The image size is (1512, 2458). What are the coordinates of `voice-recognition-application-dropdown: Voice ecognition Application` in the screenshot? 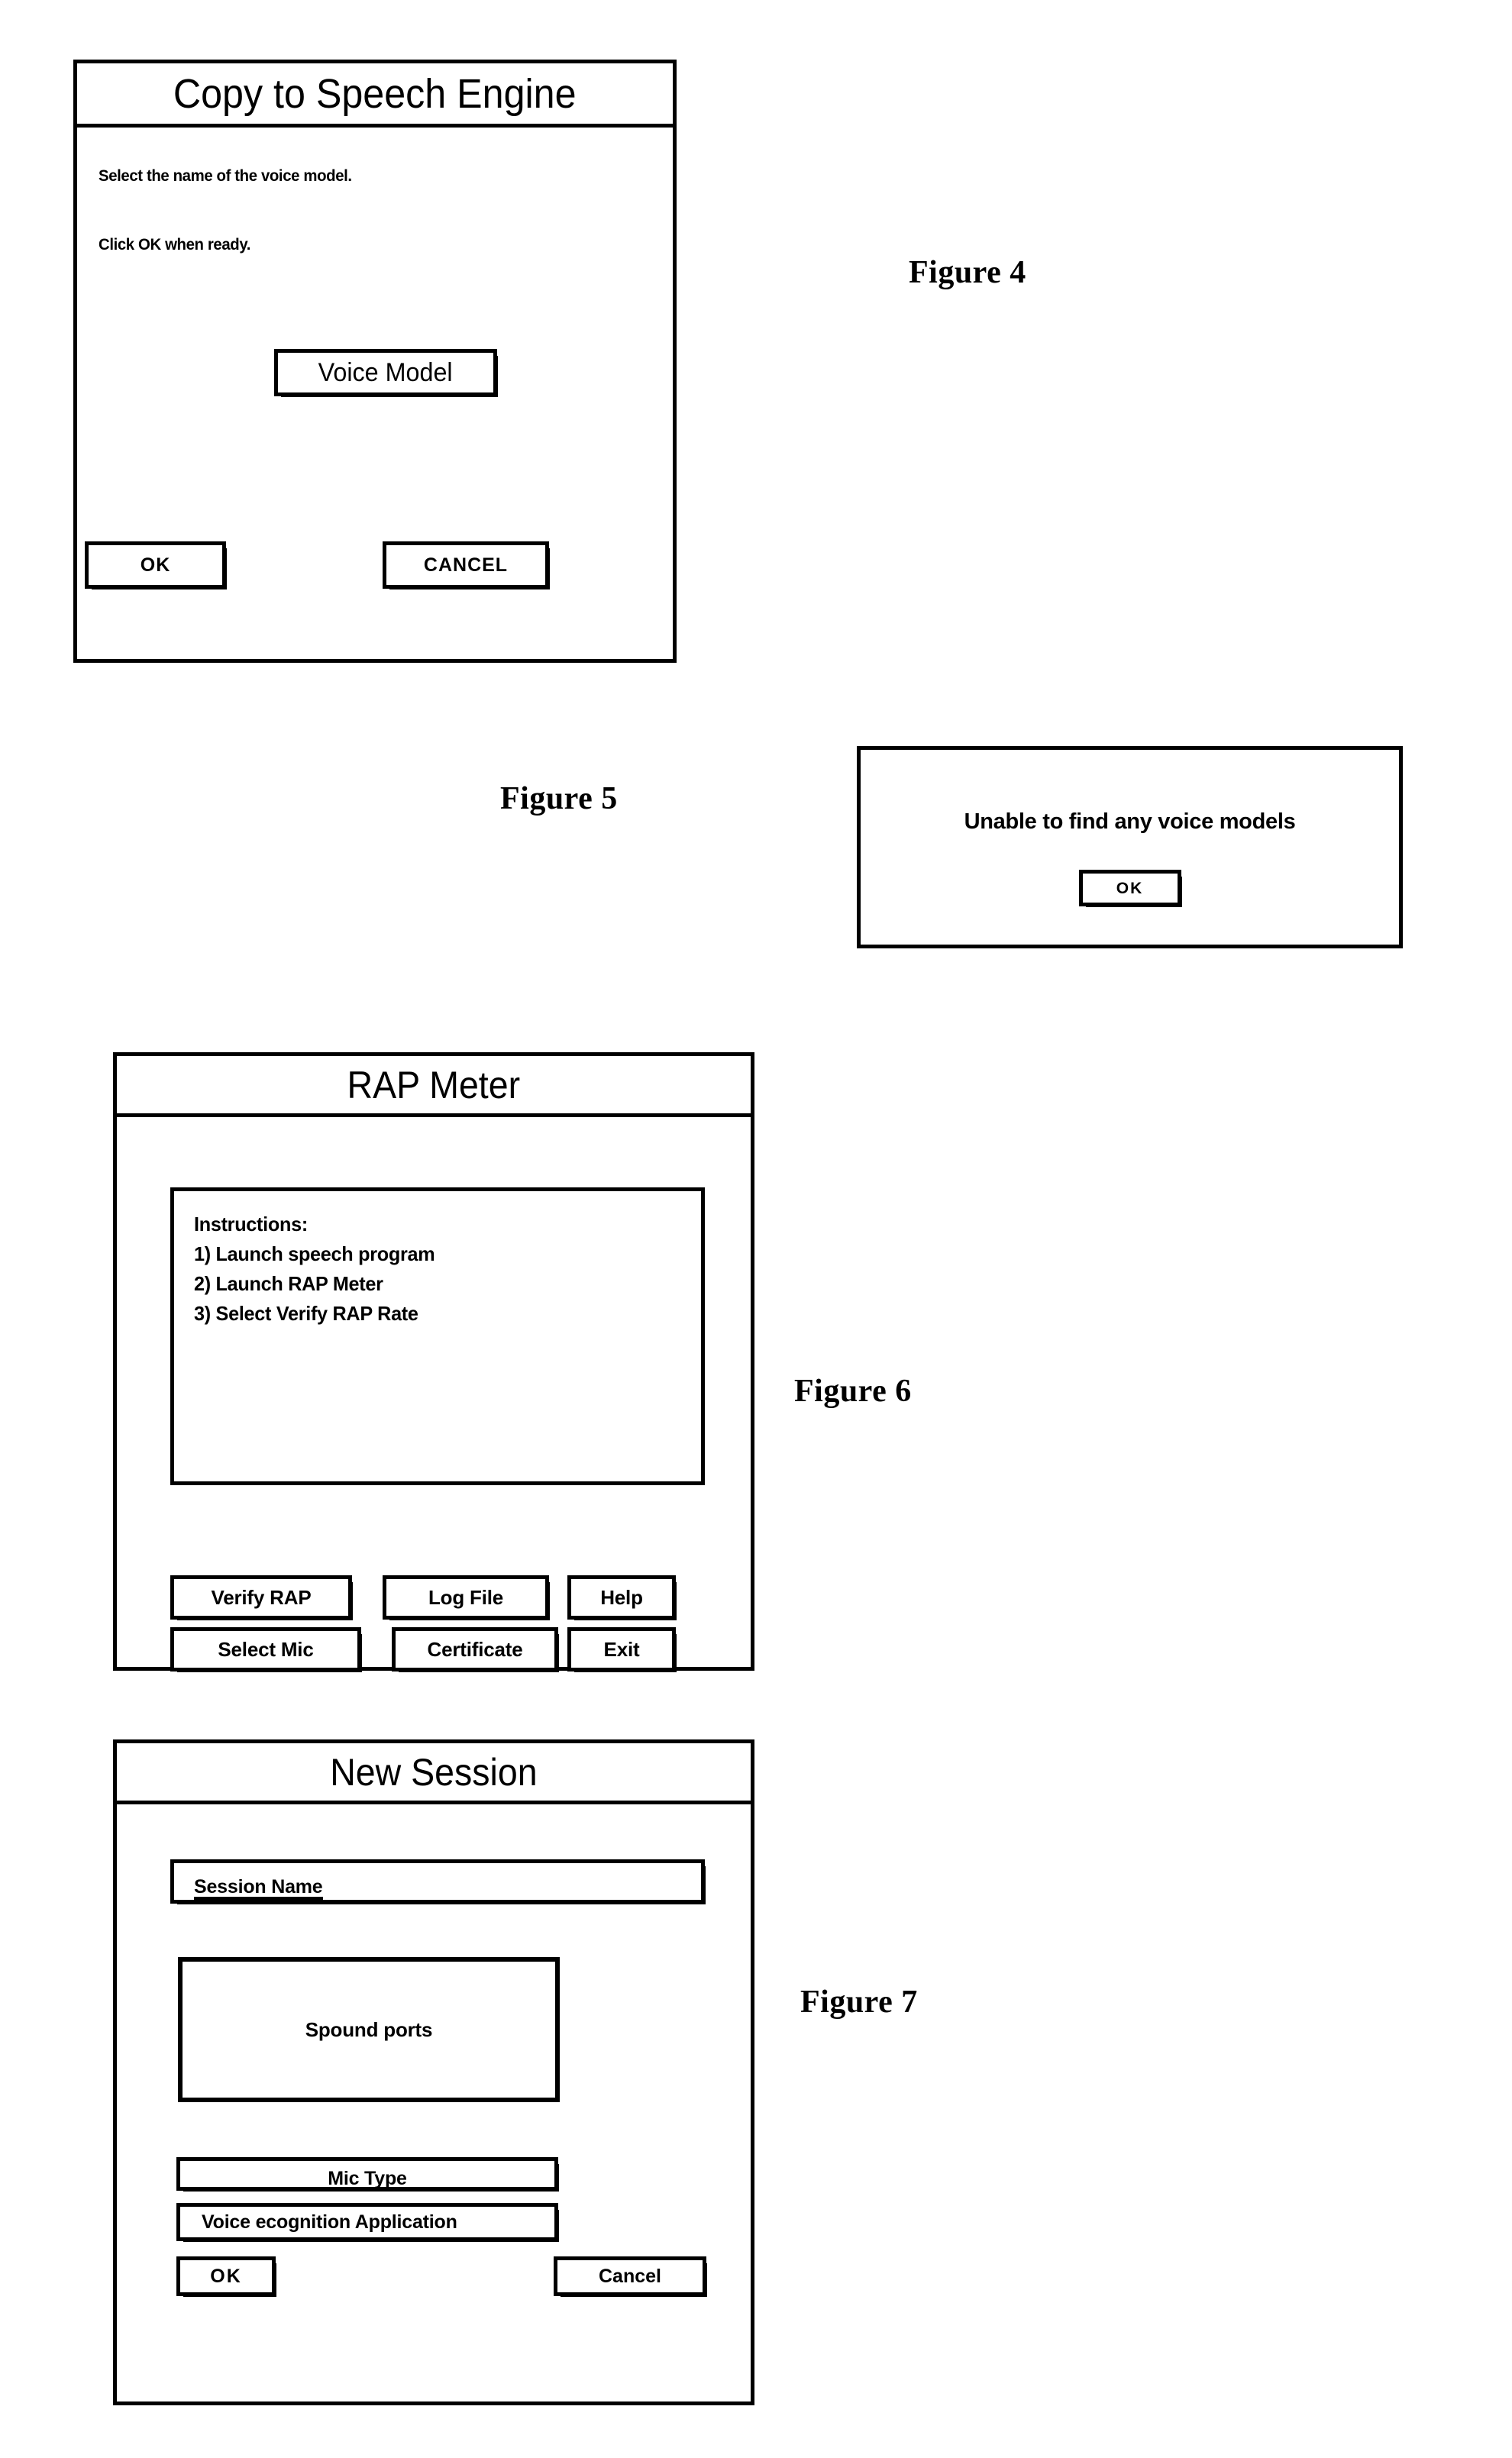 It's located at (367, 2222).